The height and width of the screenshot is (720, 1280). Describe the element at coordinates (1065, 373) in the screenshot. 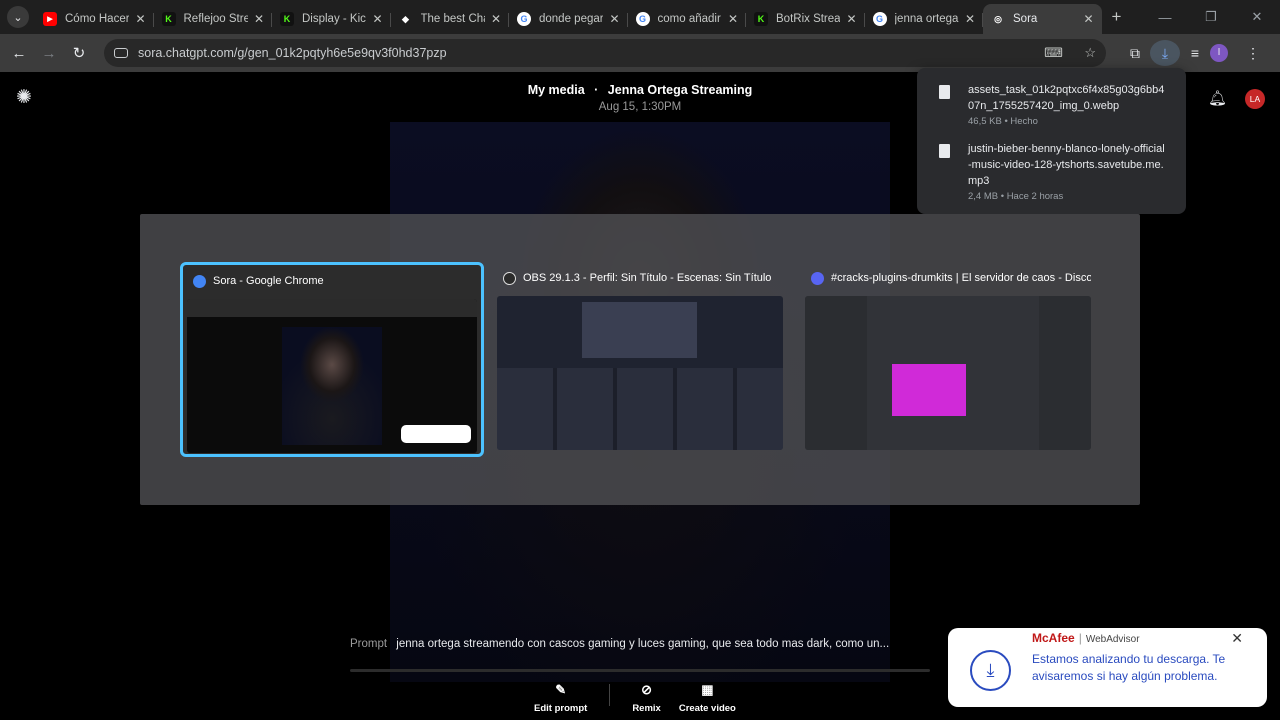

I see `thumb-members` at that location.